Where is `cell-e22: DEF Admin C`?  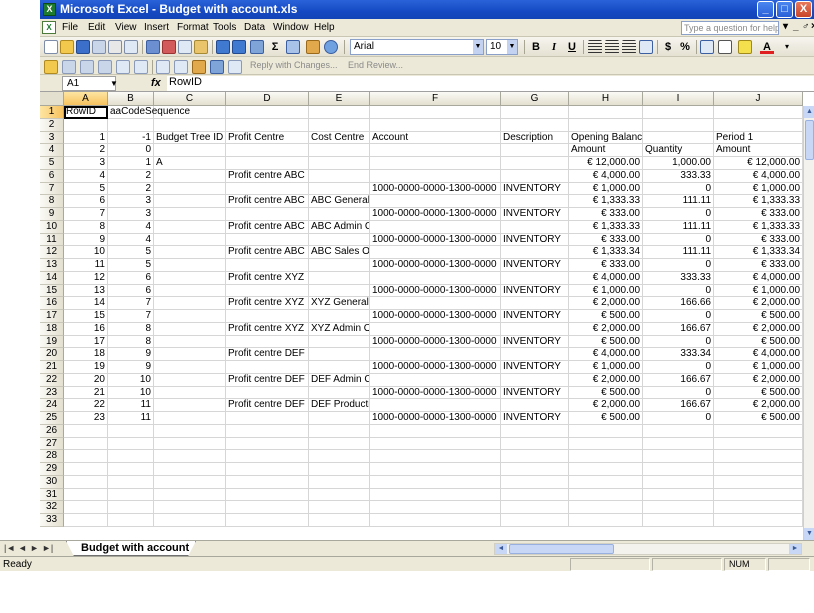 cell-e22: DEF Admin C is located at coordinates (339, 380).